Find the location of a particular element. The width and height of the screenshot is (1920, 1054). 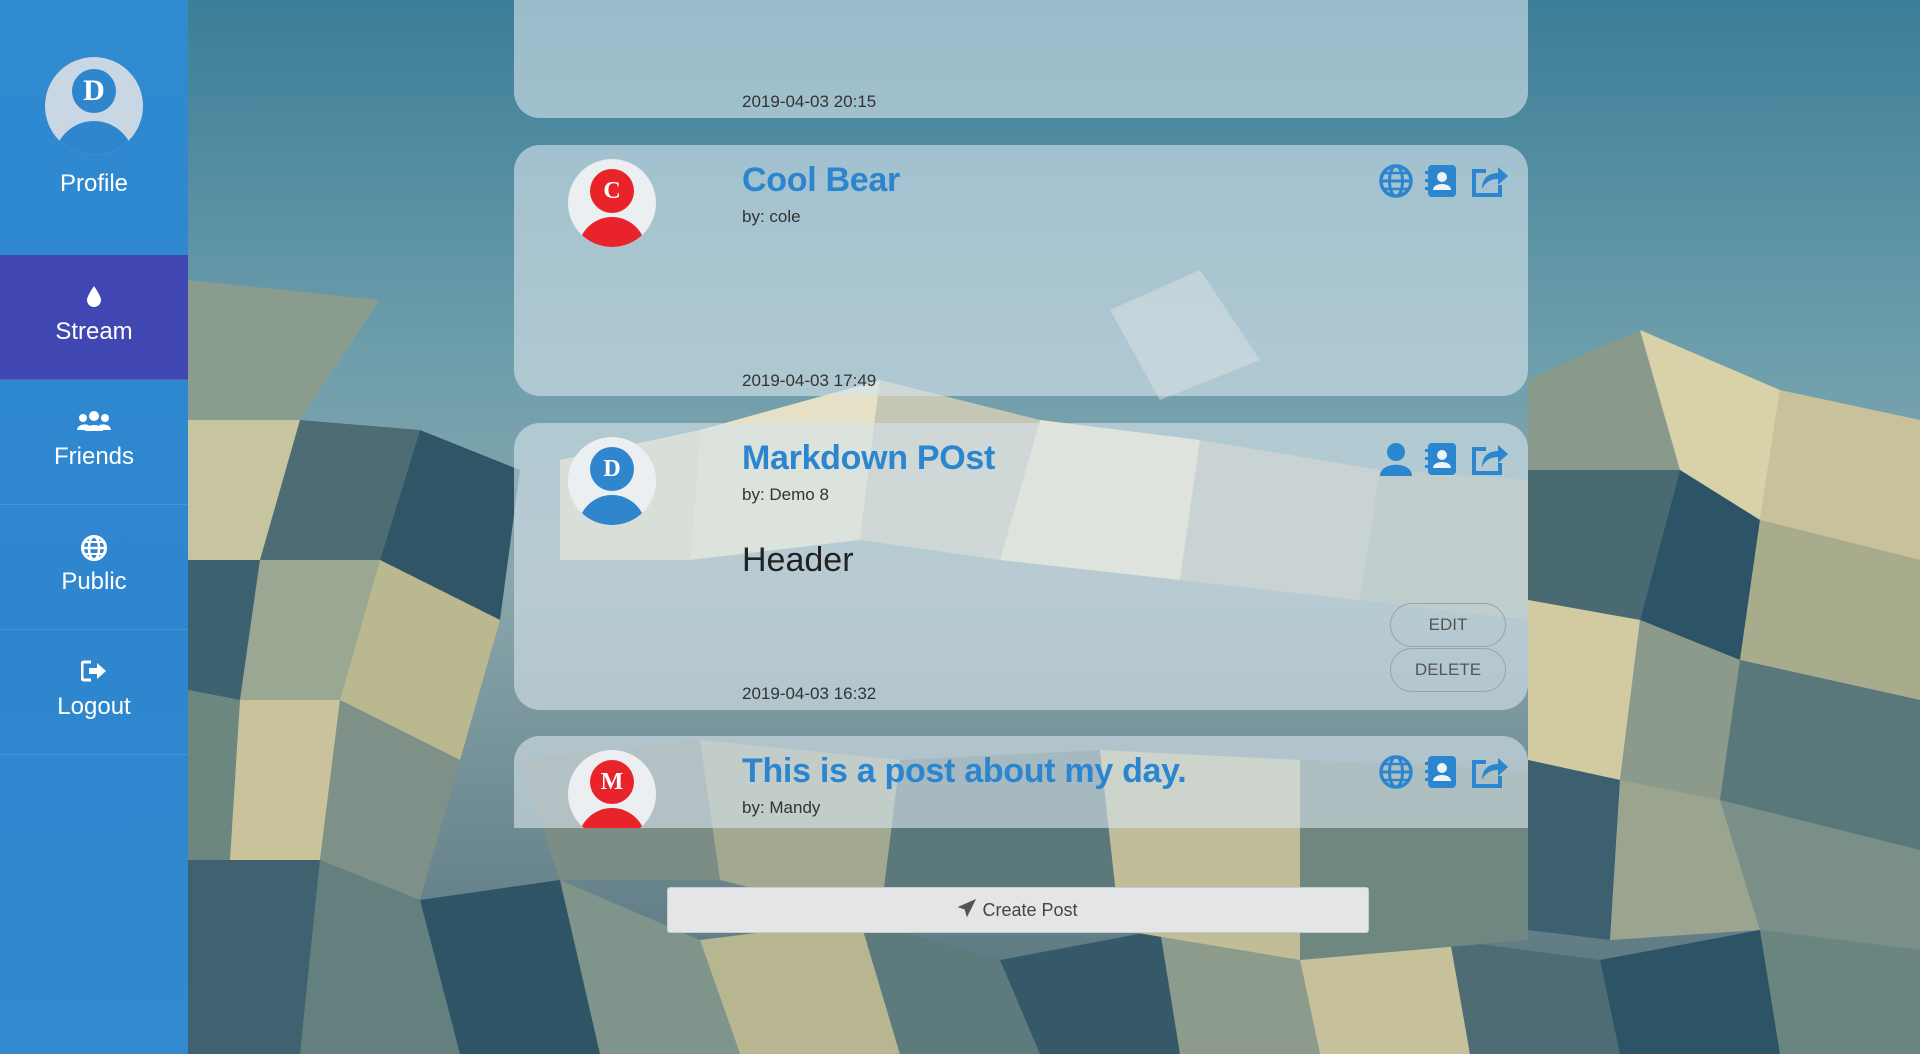

author-avatar-initial: D is located at coordinates (612, 469).